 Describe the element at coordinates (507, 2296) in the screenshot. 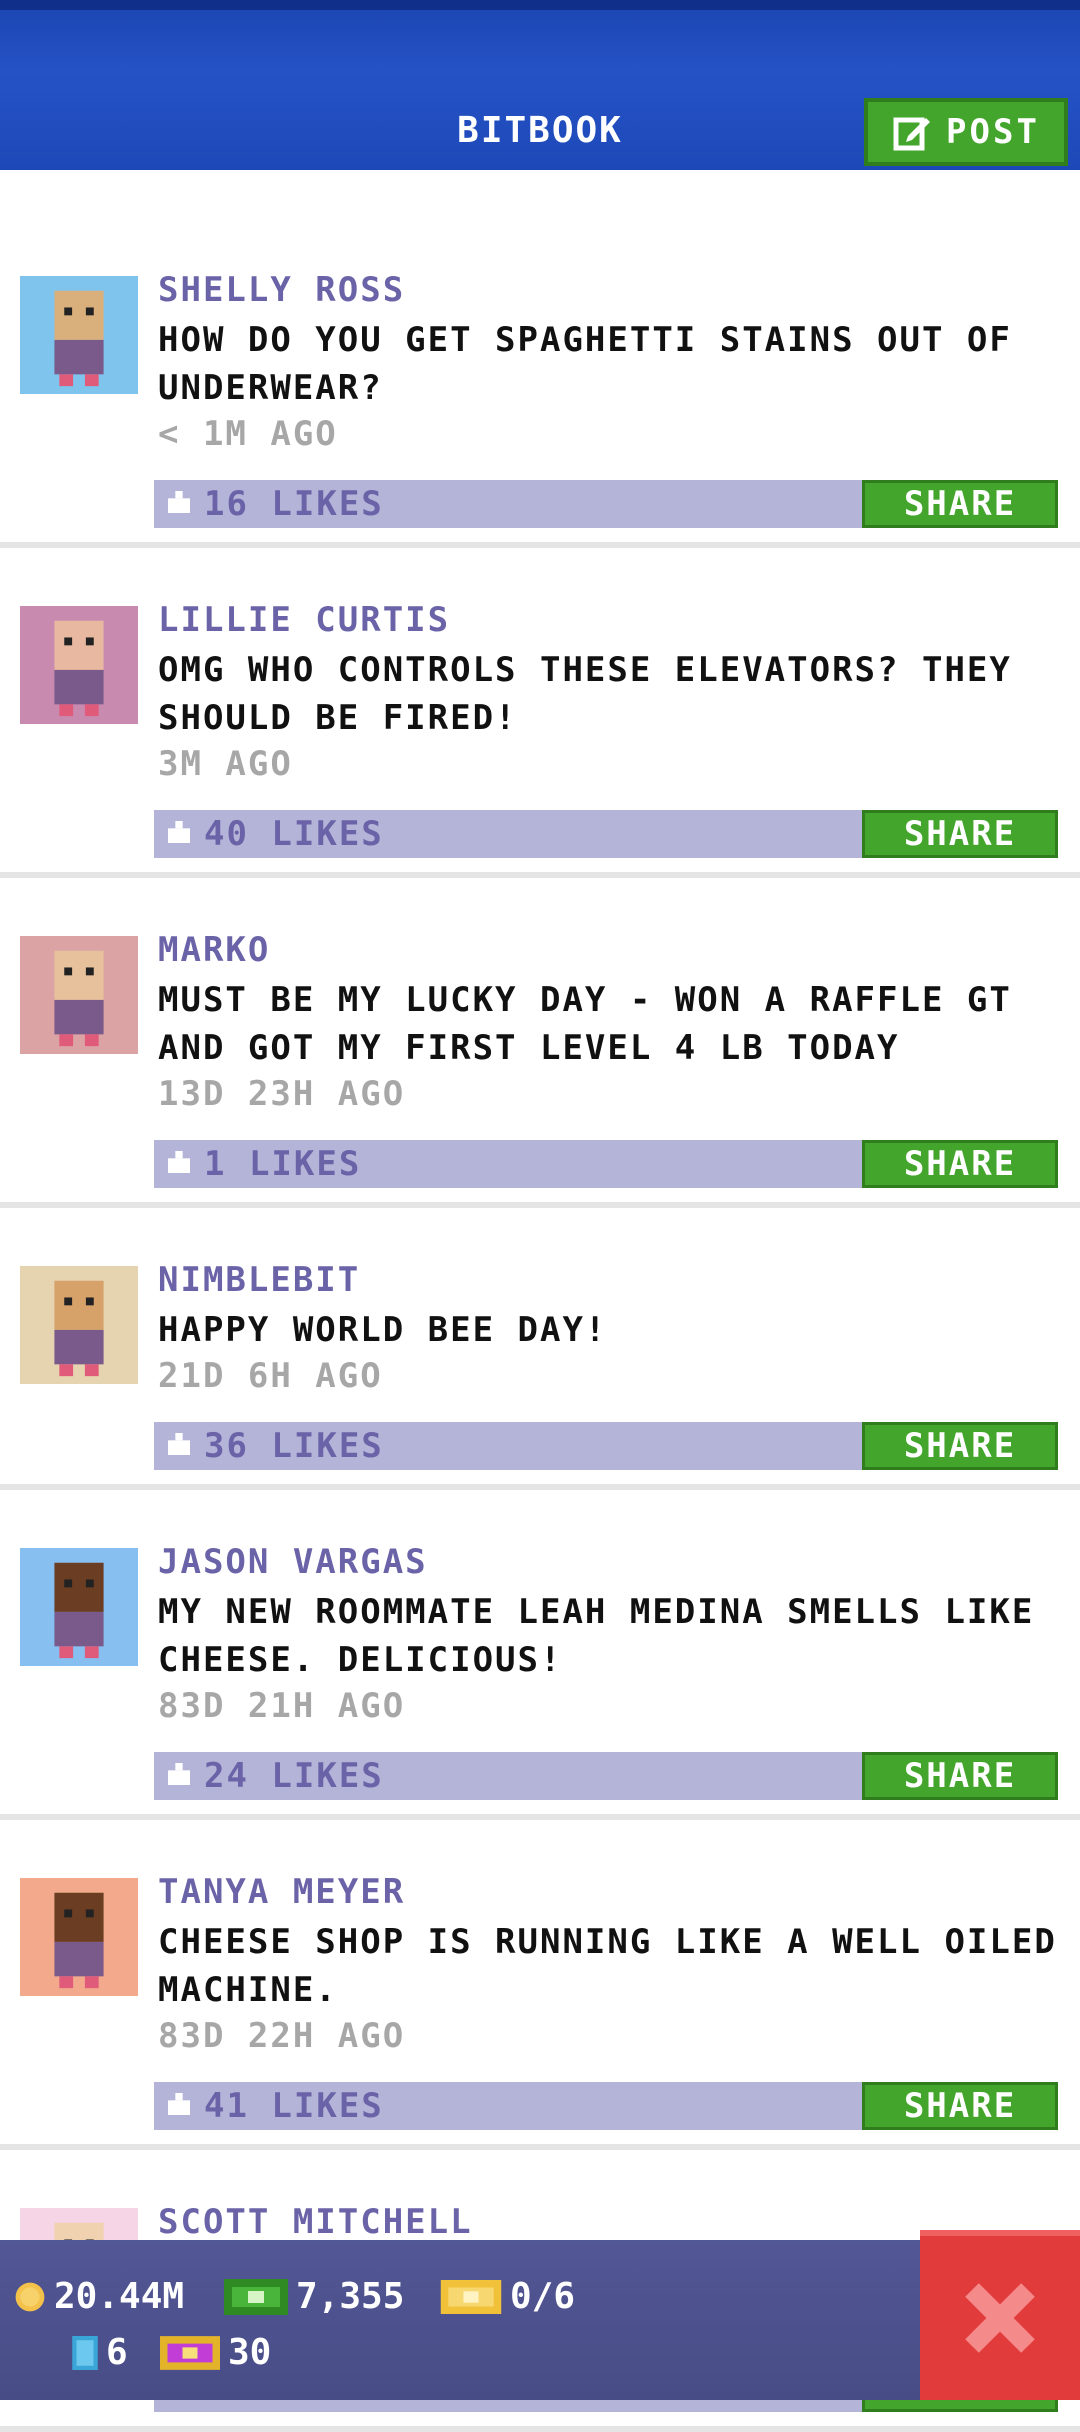

I see `tickets-stat: 0/6` at that location.